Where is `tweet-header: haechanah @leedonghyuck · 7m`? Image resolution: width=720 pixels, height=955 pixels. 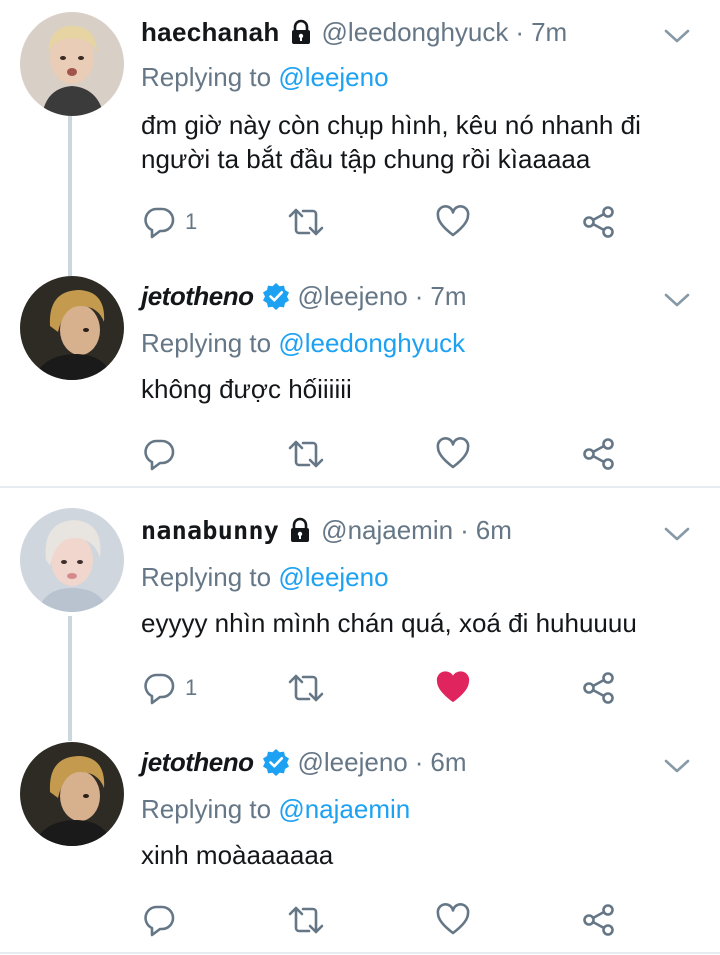
tweet-header: haechanah @leedonghyuck · 7m is located at coordinates (354, 32).